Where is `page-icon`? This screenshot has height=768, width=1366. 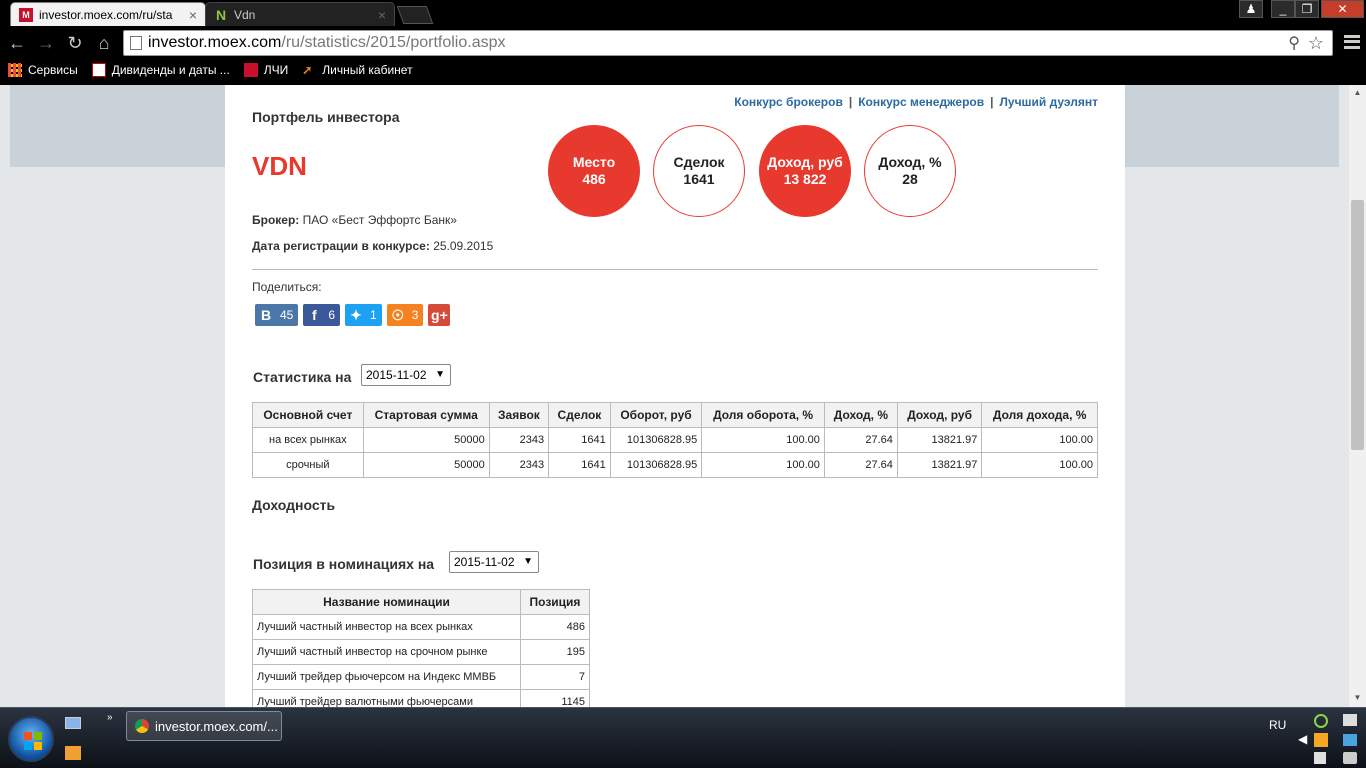 page-icon is located at coordinates (136, 43).